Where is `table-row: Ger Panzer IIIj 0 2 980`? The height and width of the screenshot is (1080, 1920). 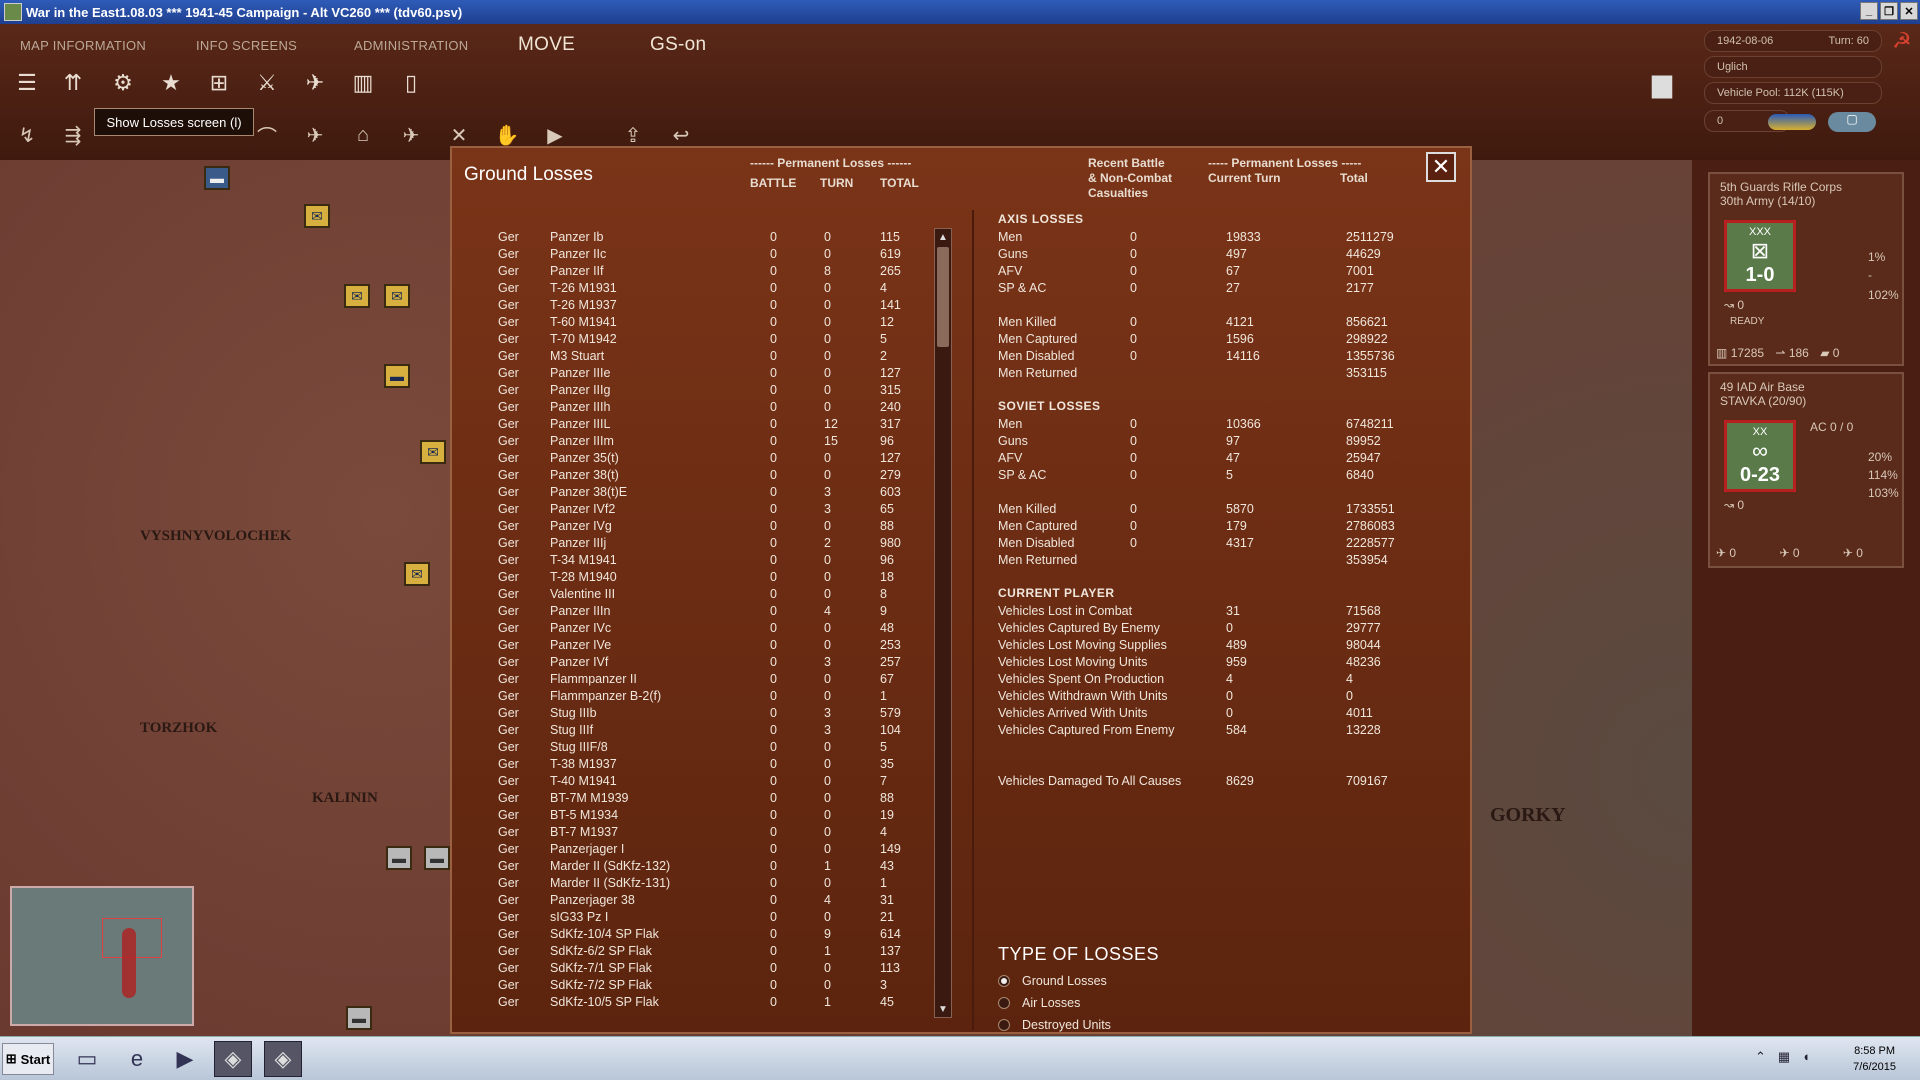
table-row: Ger Panzer IIIj 0 2 980 is located at coordinates (692, 544).